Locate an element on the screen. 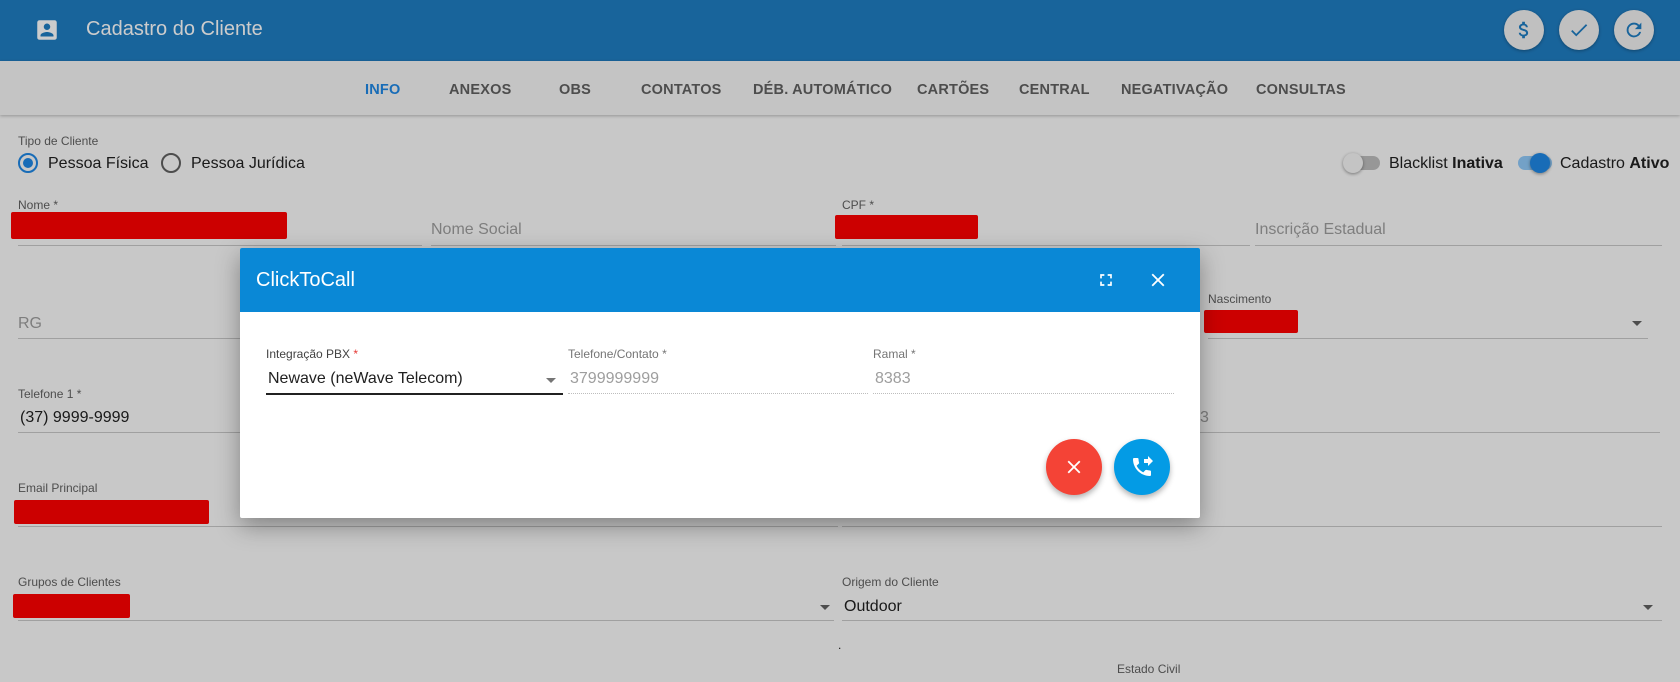  dialog-title: ClickToCall is located at coordinates (305, 280).